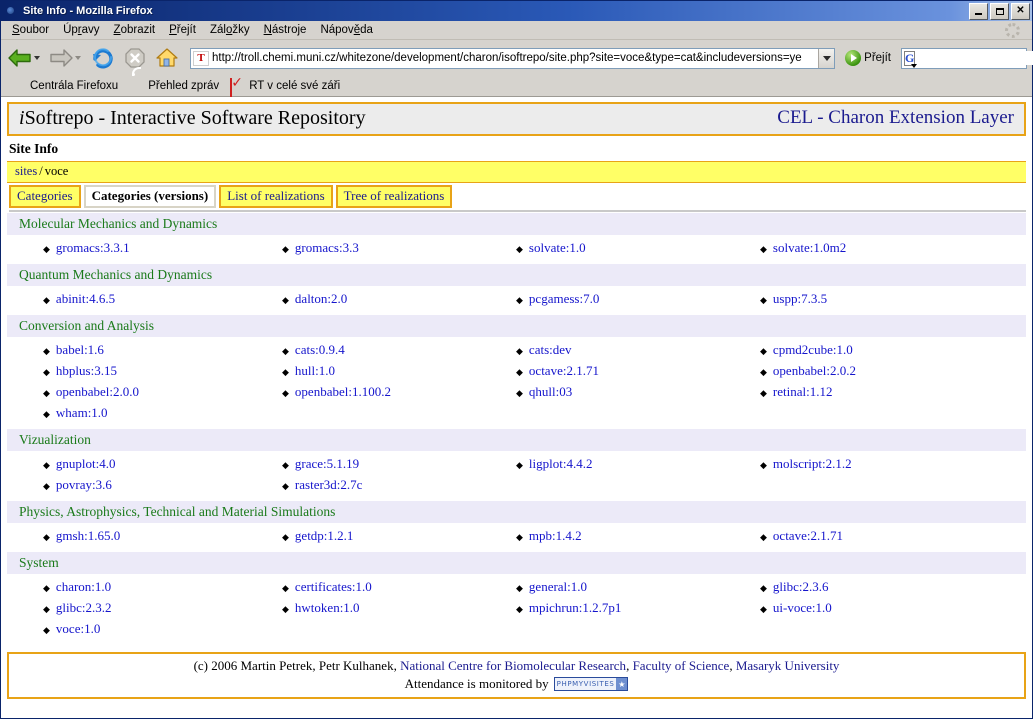 This screenshot has height=719, width=1033. What do you see at coordinates (890, 299) in the screenshot?
I see `package-item: ◆ uspp:7.3.5` at bounding box center [890, 299].